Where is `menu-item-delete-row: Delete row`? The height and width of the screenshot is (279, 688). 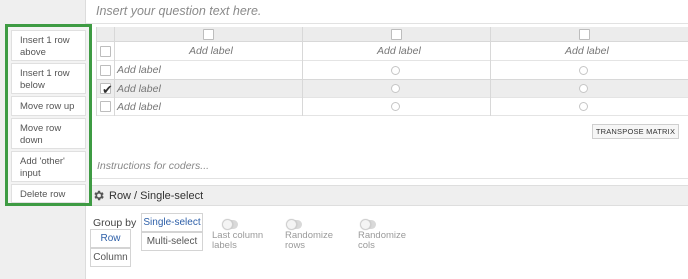
menu-item-delete-row: Delete row is located at coordinates (48, 193).